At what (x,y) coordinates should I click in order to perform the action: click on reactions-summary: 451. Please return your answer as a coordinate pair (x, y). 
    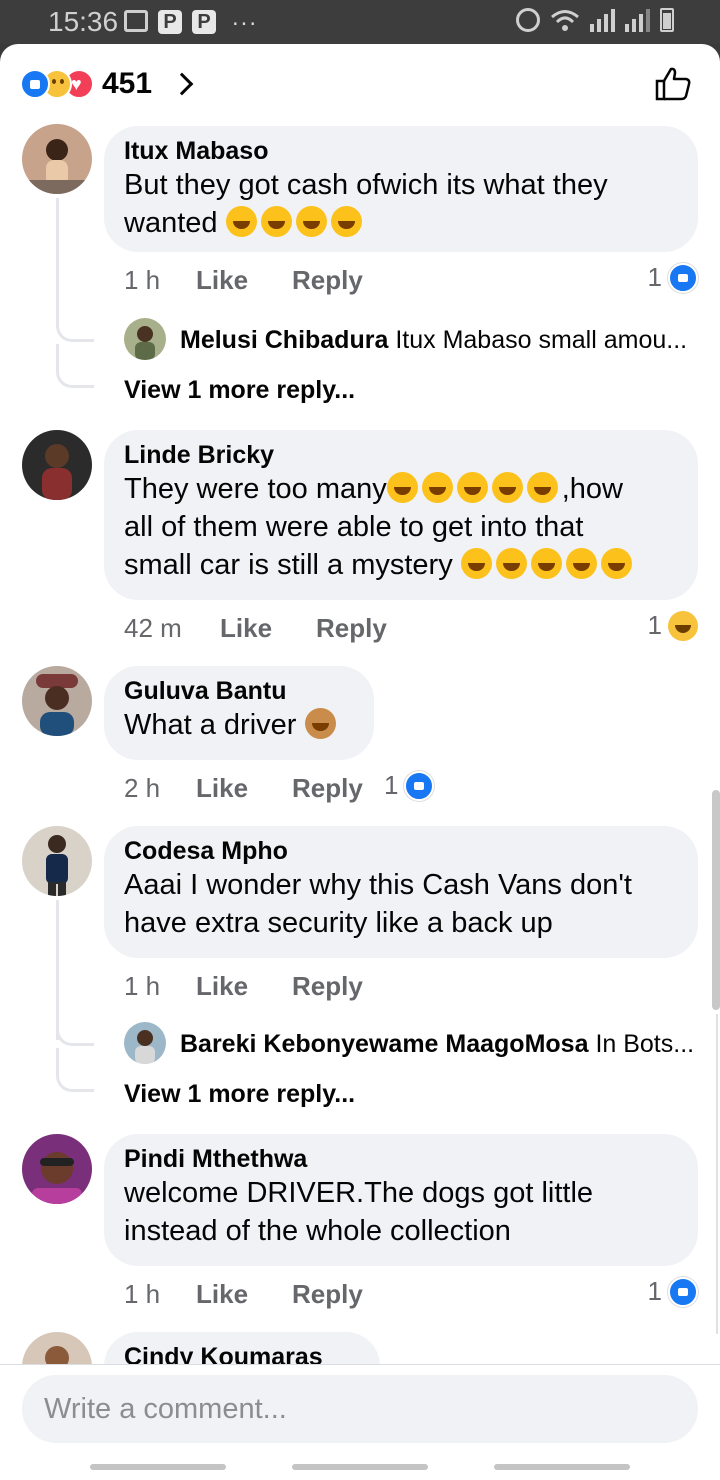
    Looking at the image, I should click on (107, 84).